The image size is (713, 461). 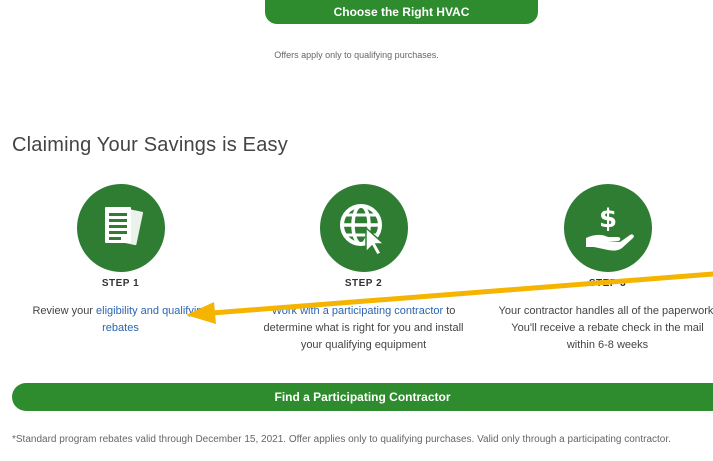 What do you see at coordinates (120, 283) in the screenshot?
I see `step-1-label: STEP 1` at bounding box center [120, 283].